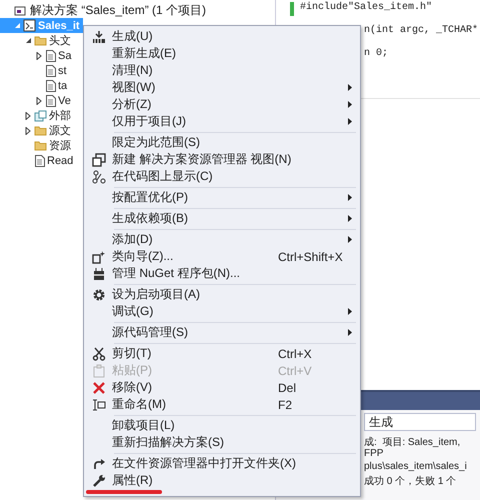 The width and height of the screenshot is (480, 500). Describe the element at coordinates (223, 70) in the screenshot. I see `menu-item: 清理(N)` at that location.